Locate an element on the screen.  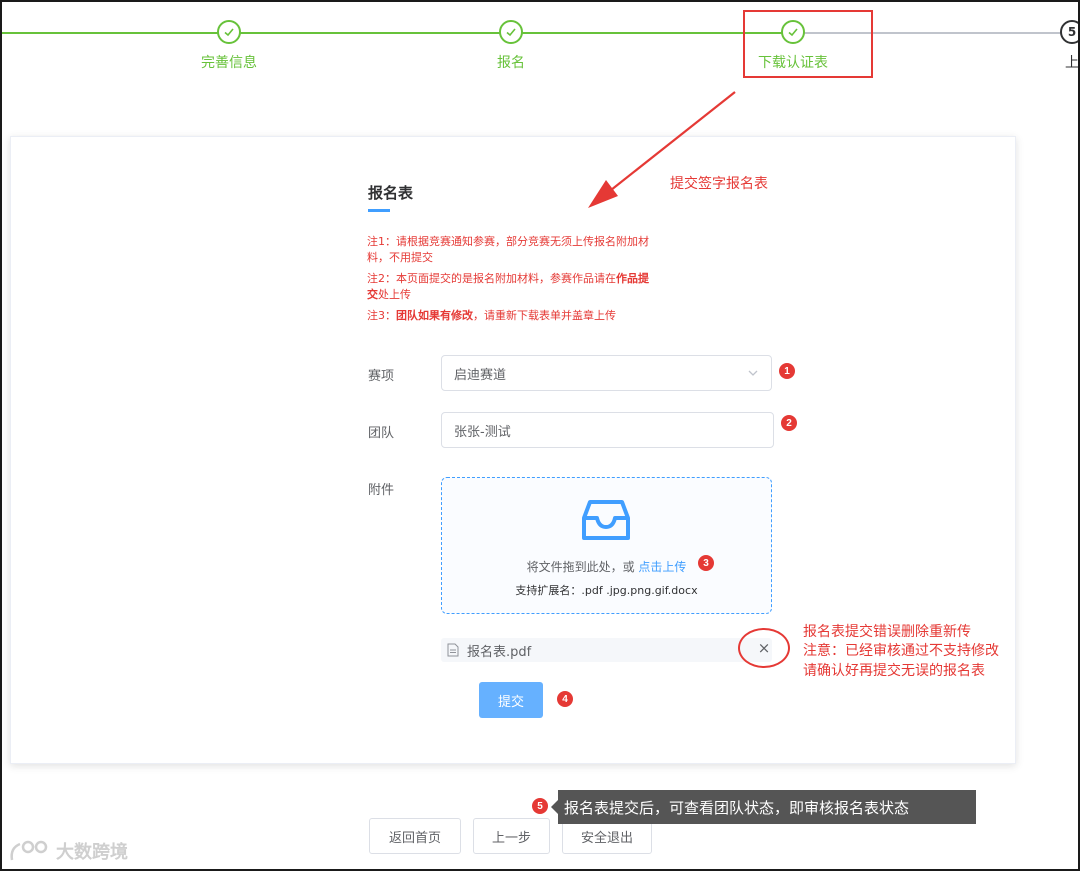
step-upload: 5 上 is located at coordinates (1046, 46).